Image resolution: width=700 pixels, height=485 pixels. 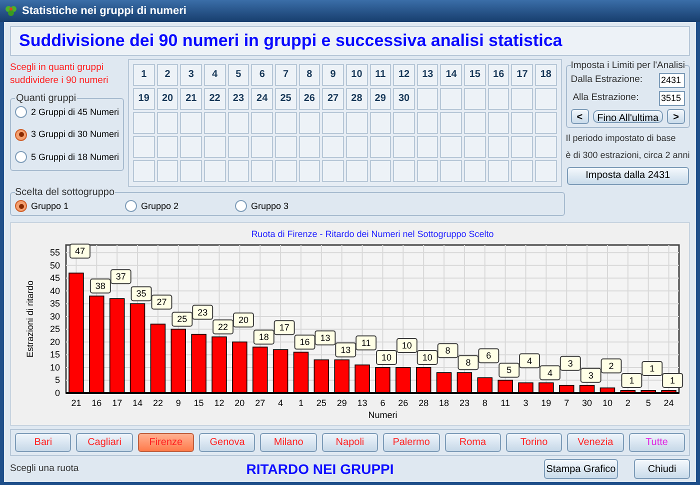 What do you see at coordinates (67, 157) in the screenshot?
I see `radio-option: 5 Gruppi di 18 Numeri` at bounding box center [67, 157].